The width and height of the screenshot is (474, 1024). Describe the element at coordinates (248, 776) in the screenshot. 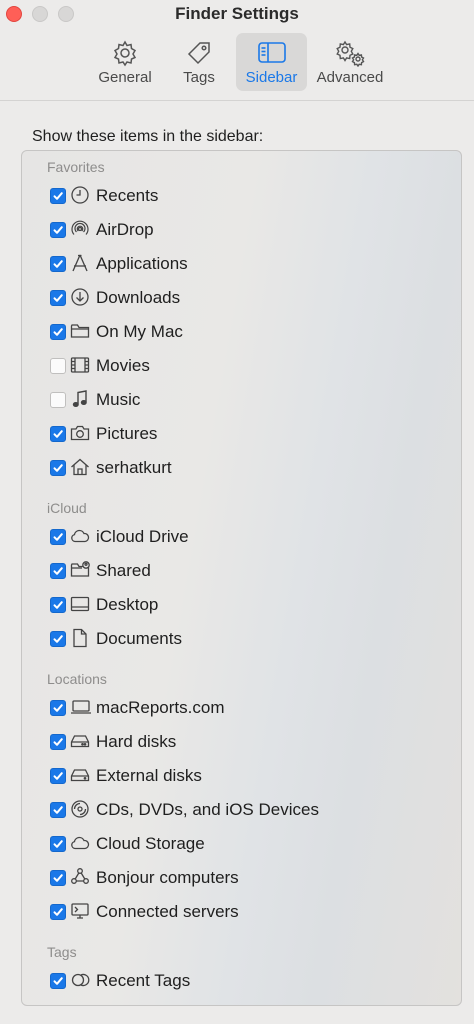

I see `item-external-disks: External disks` at that location.